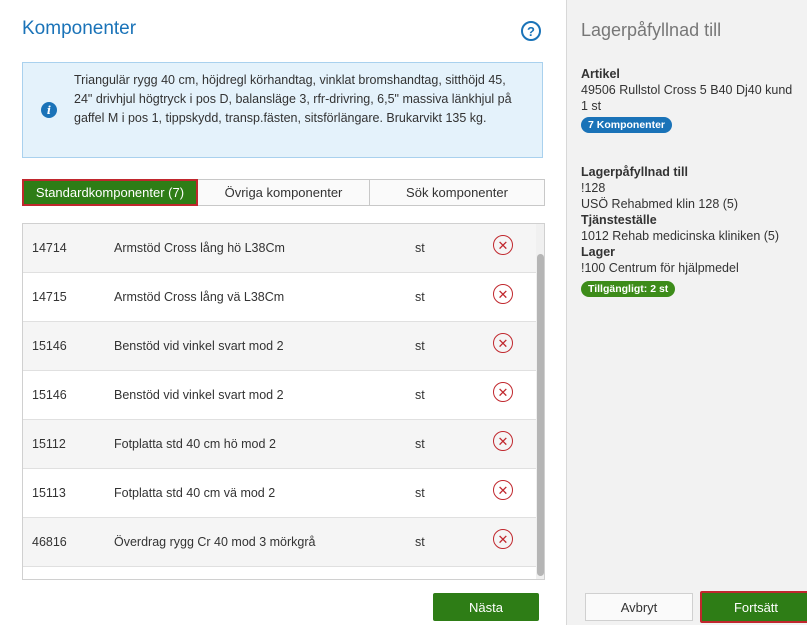  Describe the element at coordinates (634, 172) in the screenshot. I see `refill-label: Lagerpåfyllnad till` at that location.